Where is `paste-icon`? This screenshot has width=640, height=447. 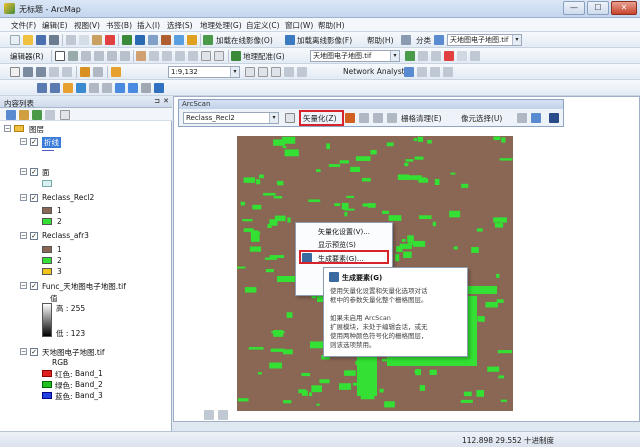 paste-icon is located at coordinates (97, 40).